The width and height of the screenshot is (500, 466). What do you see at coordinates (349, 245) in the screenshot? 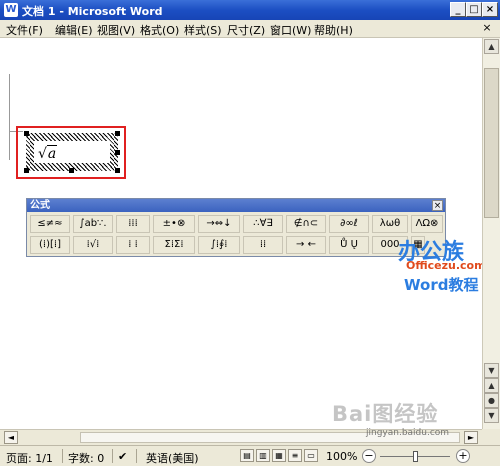
I see `product-templates-button: Ů Ų` at bounding box center [349, 245].